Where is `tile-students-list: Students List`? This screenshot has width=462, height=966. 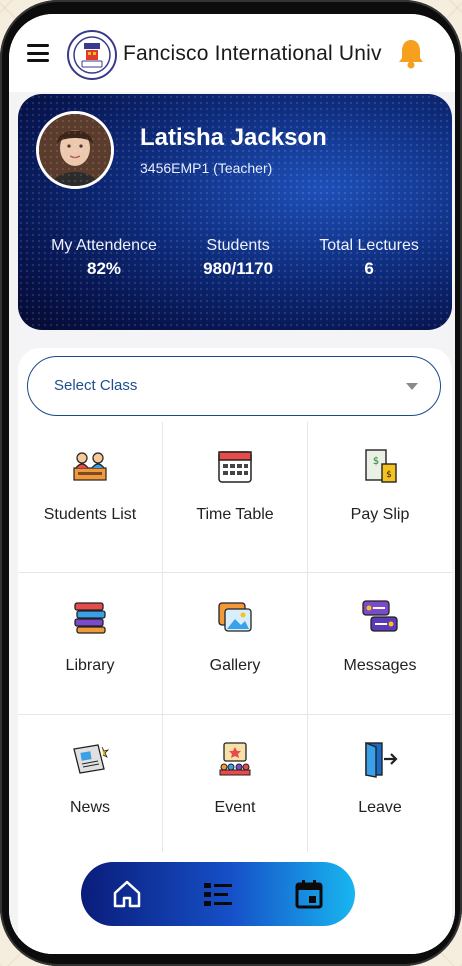
tile-students-list: Students List is located at coordinates (90, 497).